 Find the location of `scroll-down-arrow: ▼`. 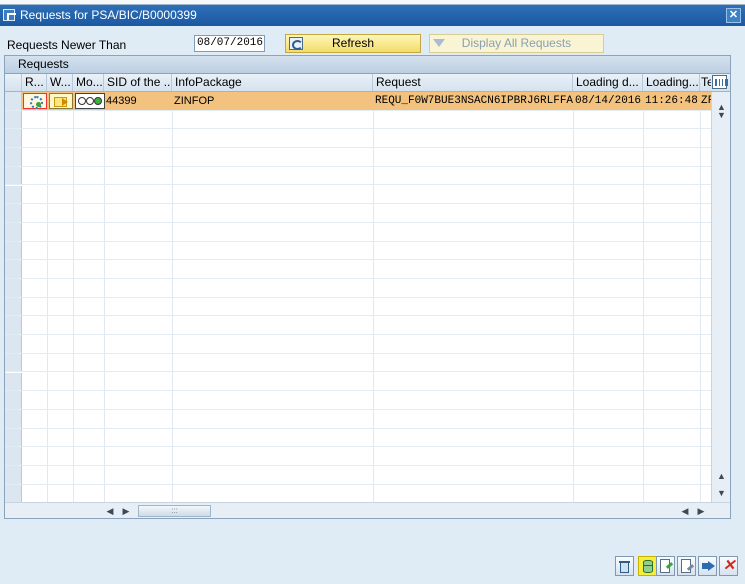

scroll-down-arrow: ▼ is located at coordinates (721, 493).